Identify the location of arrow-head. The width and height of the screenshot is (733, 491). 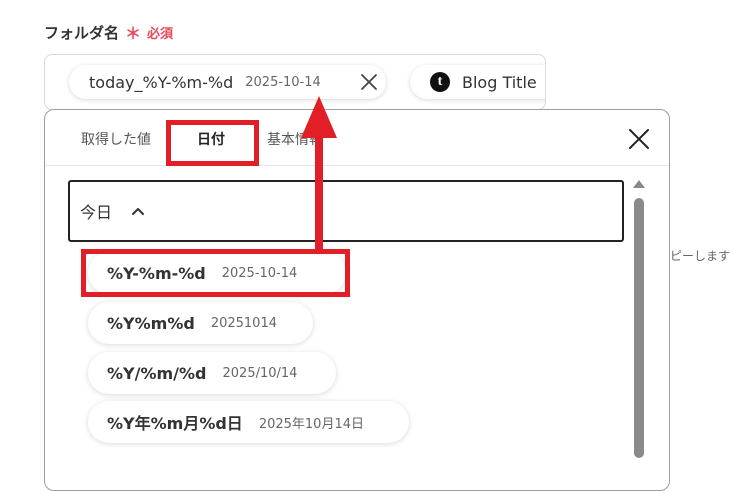
(319, 117).